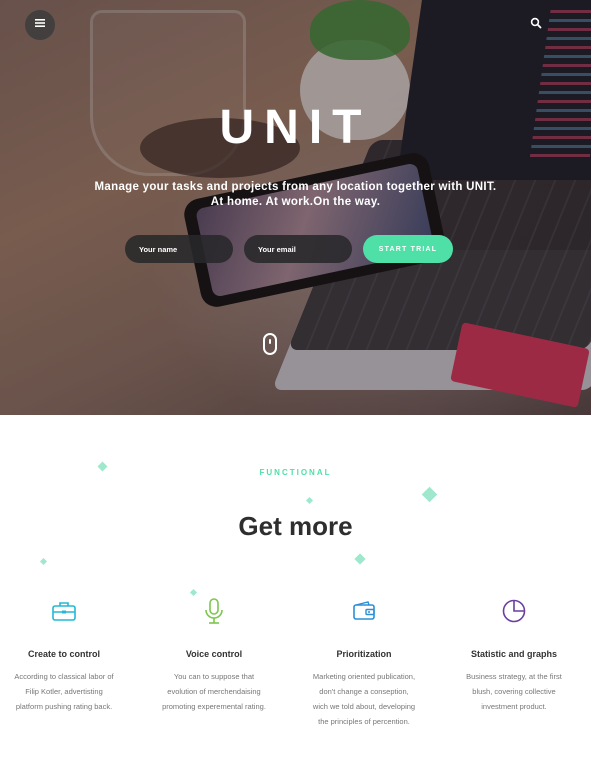 This screenshot has width=591, height=769. What do you see at coordinates (514, 611) in the screenshot?
I see `pie-chart-icon` at bounding box center [514, 611].